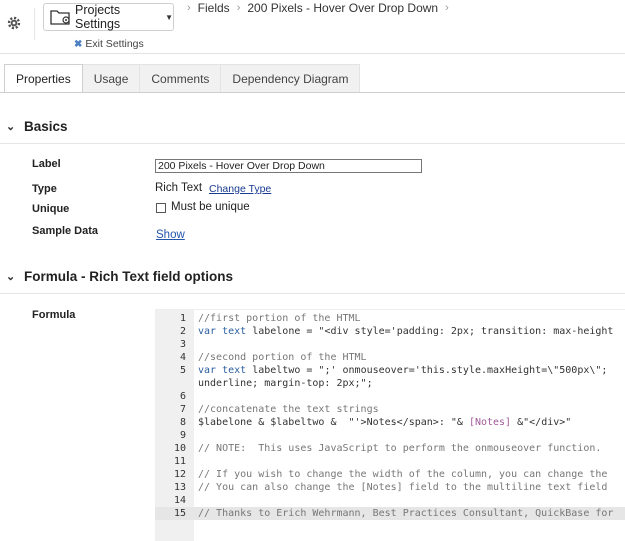 The image size is (625, 541). I want to click on tab-properties: Properties, so click(43, 78).